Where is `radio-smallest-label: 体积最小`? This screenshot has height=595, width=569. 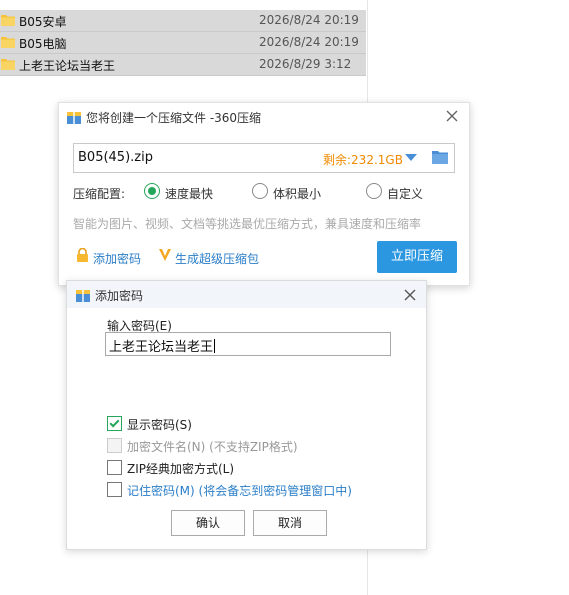 radio-smallest-label: 体积最小 is located at coordinates (297, 193).